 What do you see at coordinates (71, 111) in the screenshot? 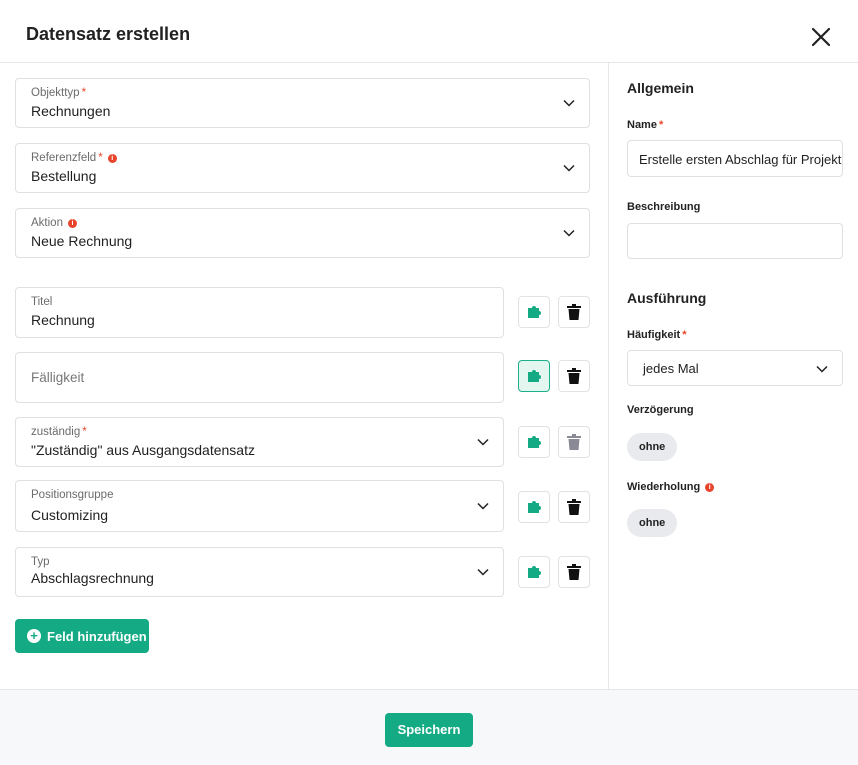
I see `objekttyp-value: Rechnungen` at bounding box center [71, 111].